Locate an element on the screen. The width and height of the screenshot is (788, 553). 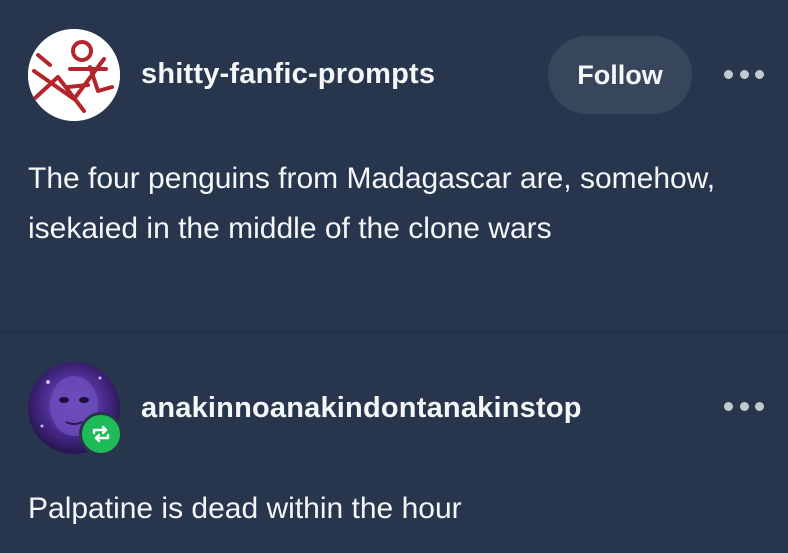
reblog-icon is located at coordinates (101, 434).